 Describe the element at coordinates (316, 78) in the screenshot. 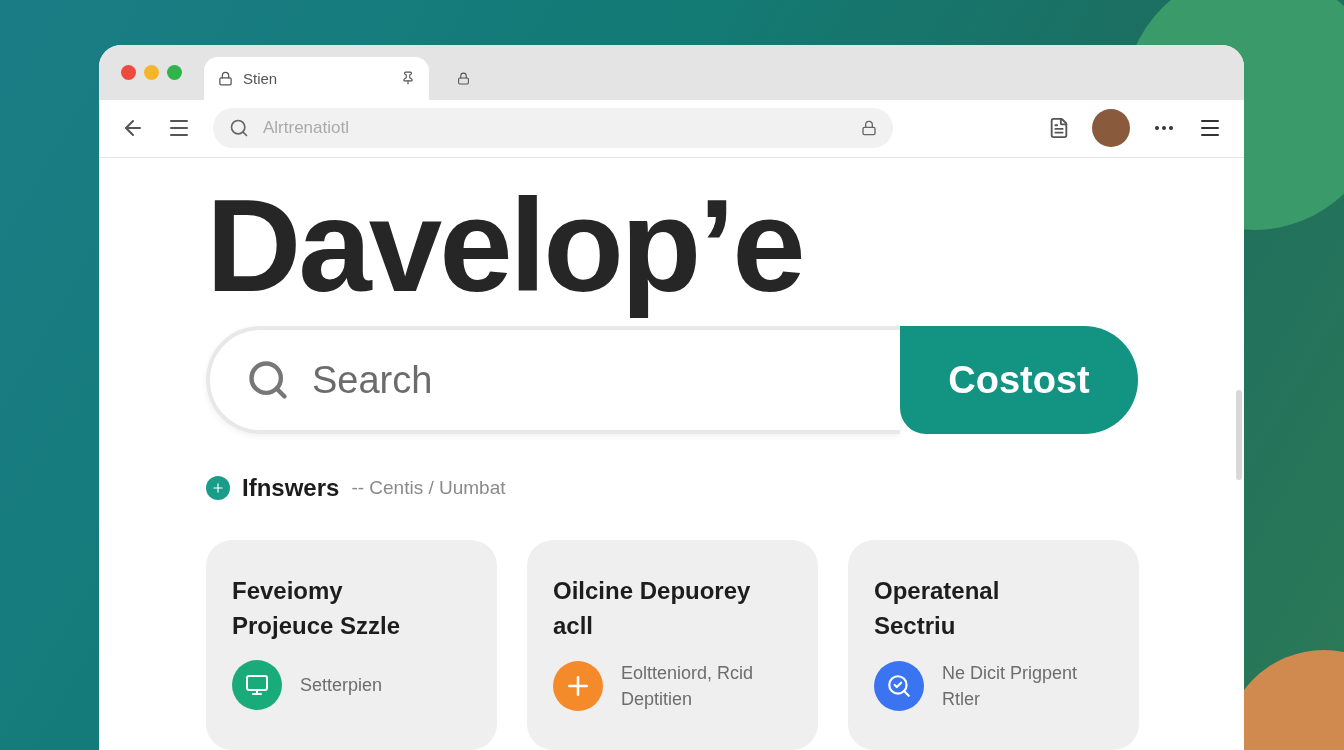

I see `browser-tab: Stien` at that location.